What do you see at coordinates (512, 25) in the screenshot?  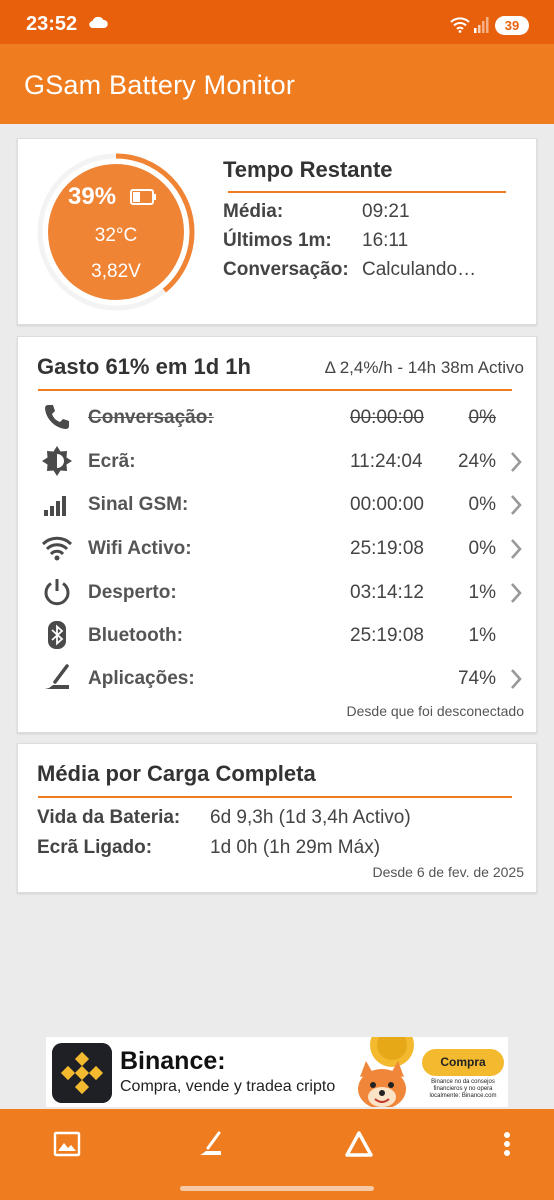 I see `battery-status-badge: 39` at bounding box center [512, 25].